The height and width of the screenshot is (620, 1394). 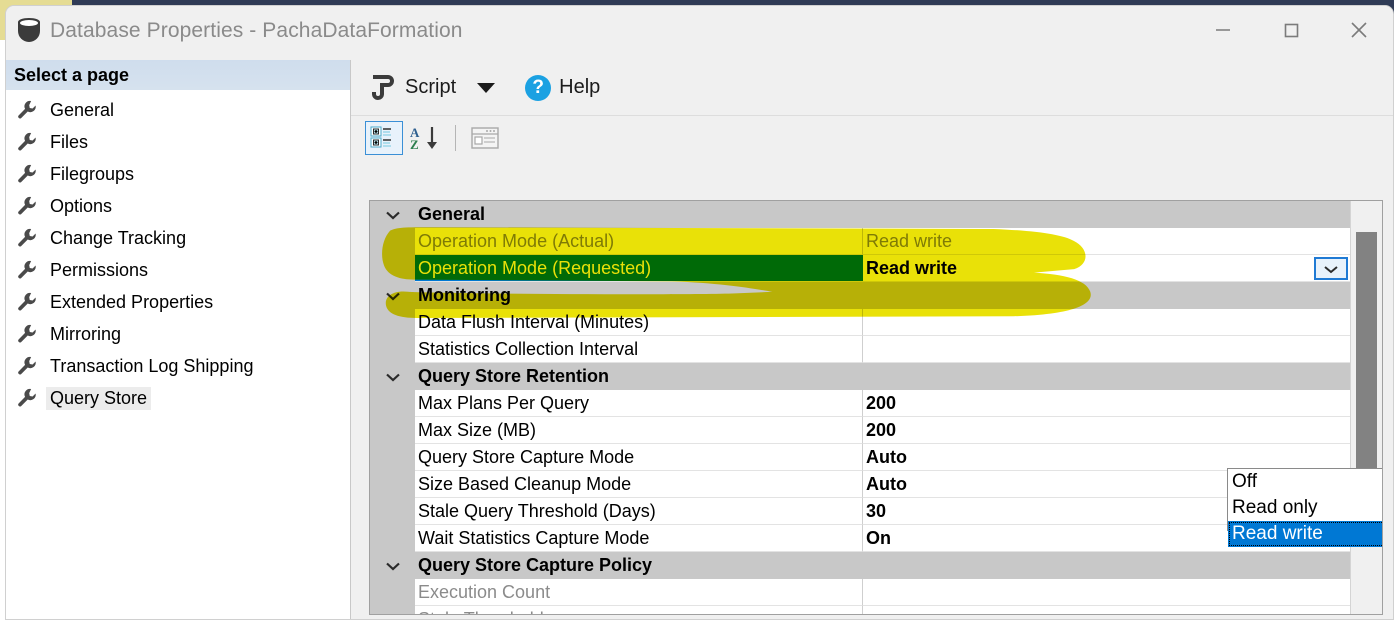 I want to click on category-label: General, so click(x=452, y=214).